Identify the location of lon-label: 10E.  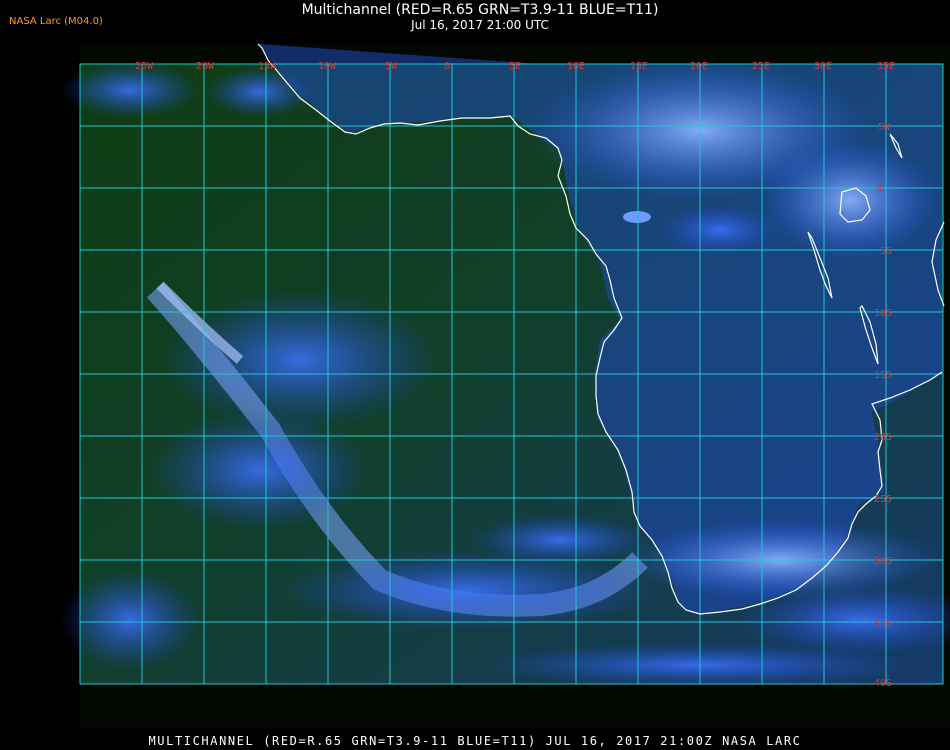
(576, 66).